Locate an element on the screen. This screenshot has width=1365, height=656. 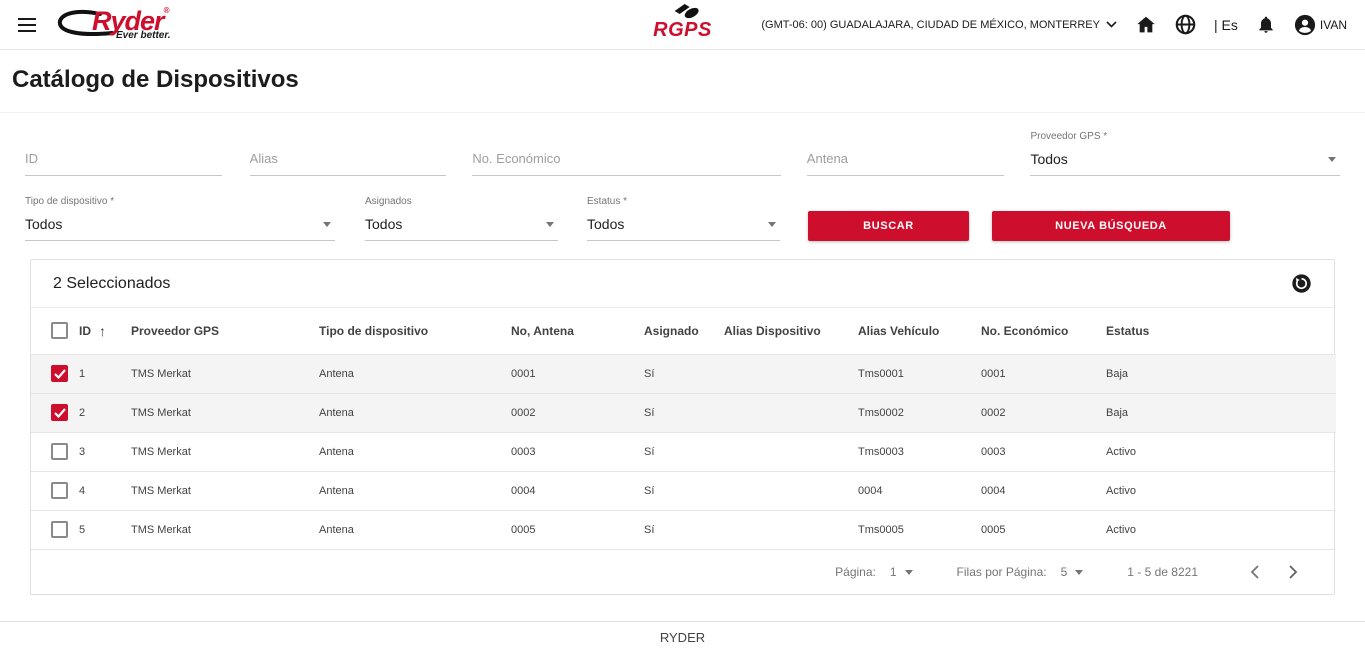
language-button is located at coordinates (1185, 24).